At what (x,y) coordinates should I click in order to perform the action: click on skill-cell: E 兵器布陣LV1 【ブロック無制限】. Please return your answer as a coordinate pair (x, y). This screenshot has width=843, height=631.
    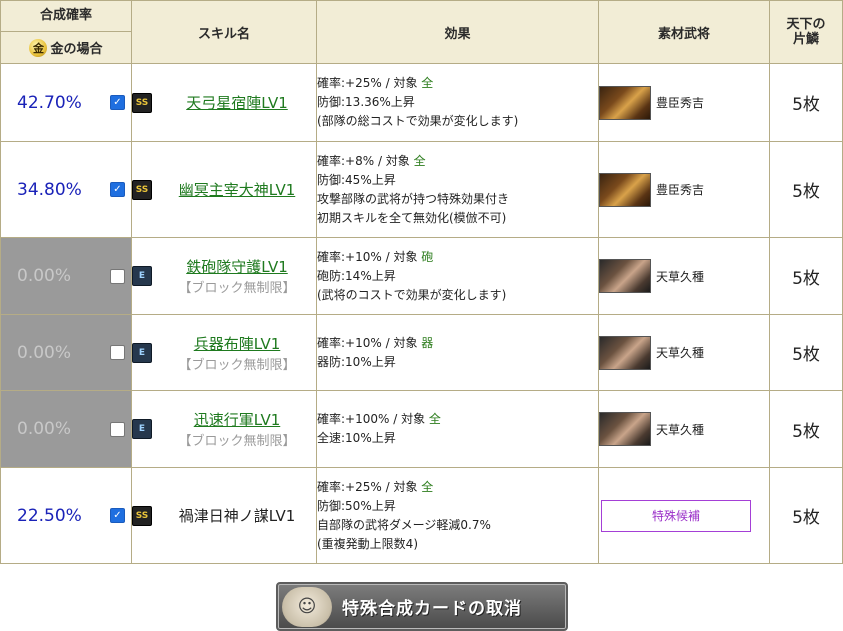
    Looking at the image, I should click on (224, 352).